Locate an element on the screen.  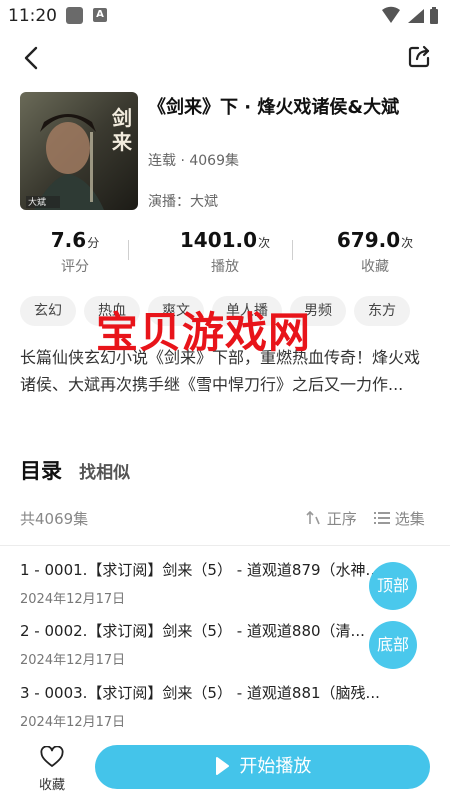
scroll-top-button: 顶部 is located at coordinates (393, 586).